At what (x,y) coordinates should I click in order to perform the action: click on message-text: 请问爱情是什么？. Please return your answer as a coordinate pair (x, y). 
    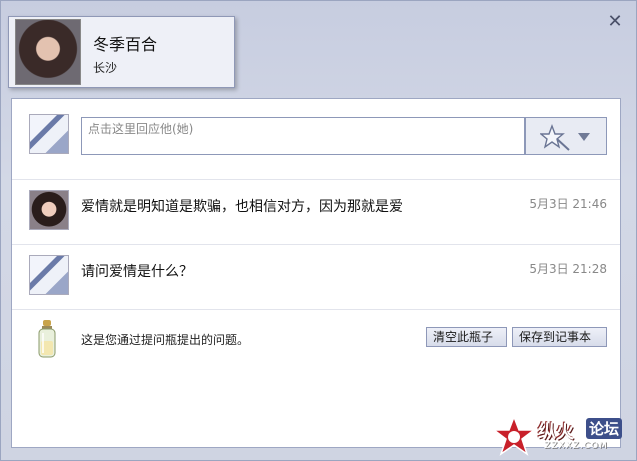
    Looking at the image, I should click on (137, 272).